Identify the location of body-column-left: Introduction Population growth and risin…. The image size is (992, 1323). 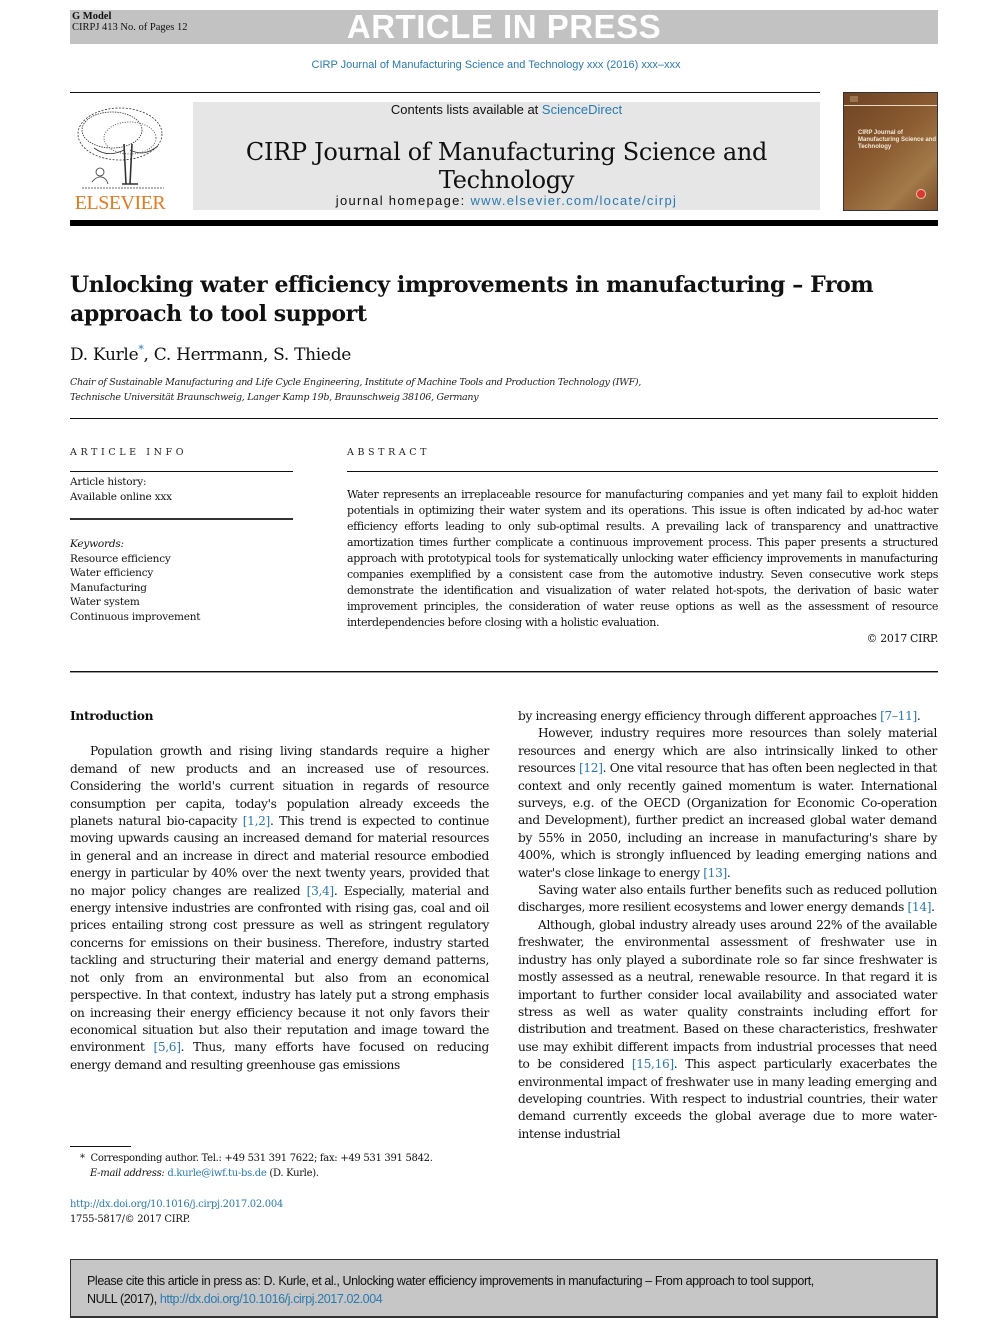
(279, 891).